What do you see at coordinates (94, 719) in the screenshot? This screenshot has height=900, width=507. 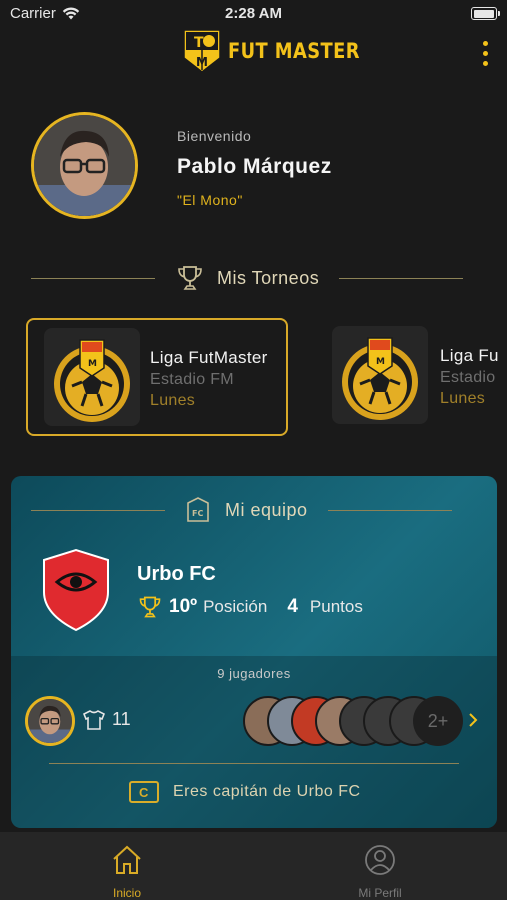 I see `shirt-icon` at bounding box center [94, 719].